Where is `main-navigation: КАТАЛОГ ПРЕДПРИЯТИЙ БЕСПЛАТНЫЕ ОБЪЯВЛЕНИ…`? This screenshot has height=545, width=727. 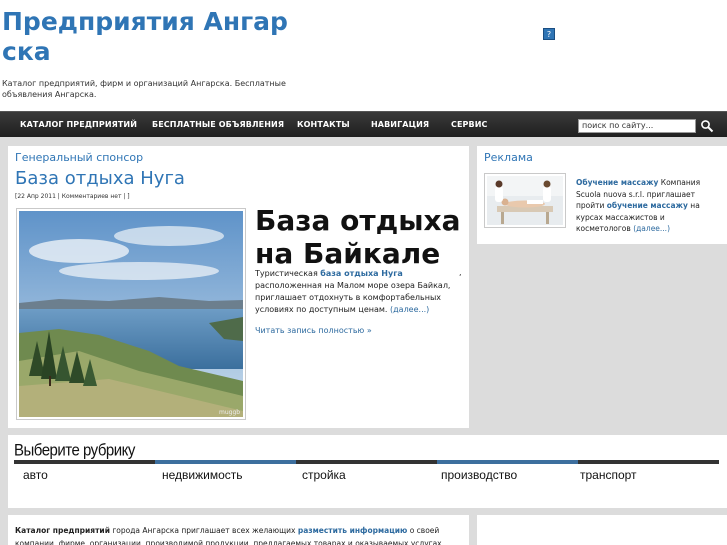 main-navigation: КАТАЛОГ ПРЕДПРИЯТИЙ БЕСПЛАТНЫЕ ОБЪЯВЛЕНИ… is located at coordinates (363, 124).